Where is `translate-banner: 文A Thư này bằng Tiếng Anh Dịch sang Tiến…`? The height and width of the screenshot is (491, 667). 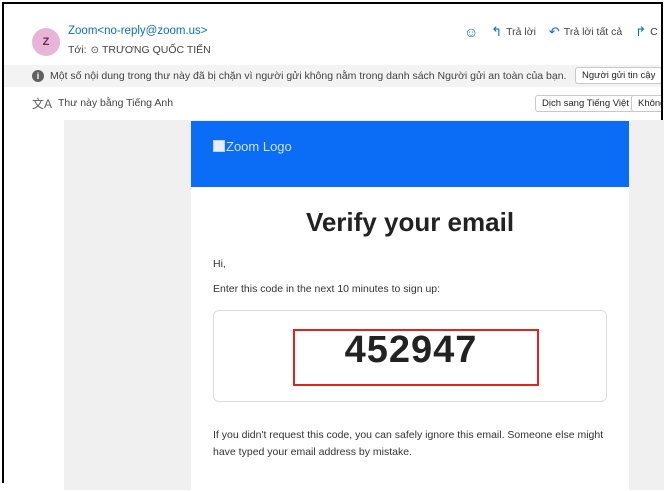
translate-banner: 文A Thư này bằng Tiếng Anh Dịch sang Tiến… is located at coordinates (332, 103).